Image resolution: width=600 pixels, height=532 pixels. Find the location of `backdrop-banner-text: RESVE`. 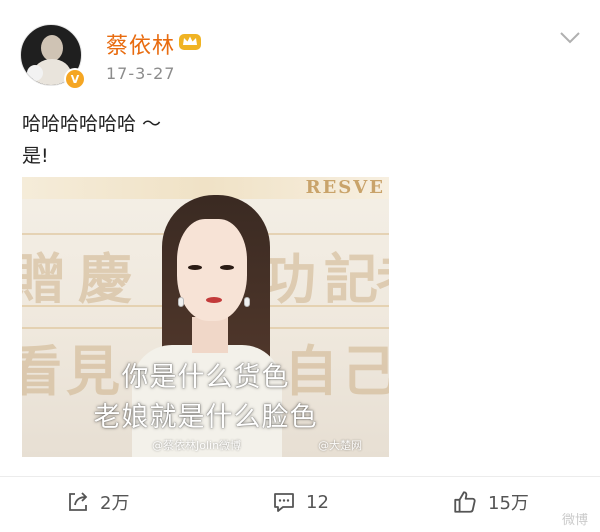

backdrop-banner-text: RESVE is located at coordinates (345, 187).